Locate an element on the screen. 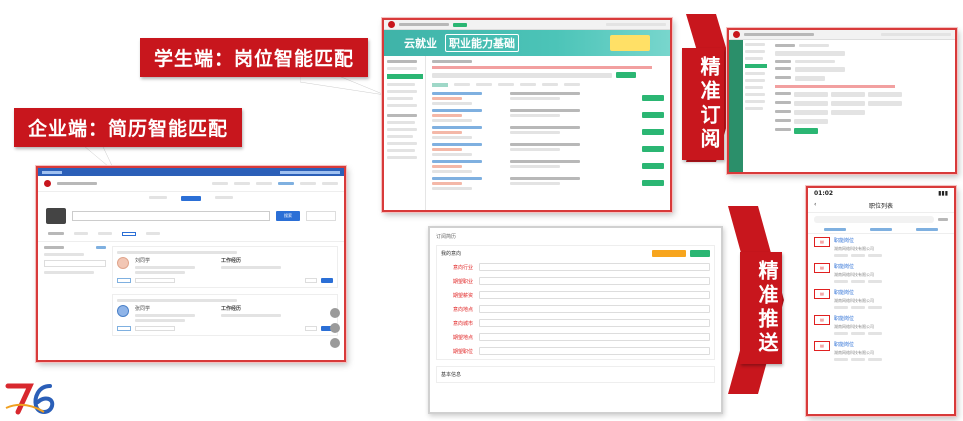 This screenshot has width=963, height=421. anniversary-logo-icon is located at coordinates (30, 399).